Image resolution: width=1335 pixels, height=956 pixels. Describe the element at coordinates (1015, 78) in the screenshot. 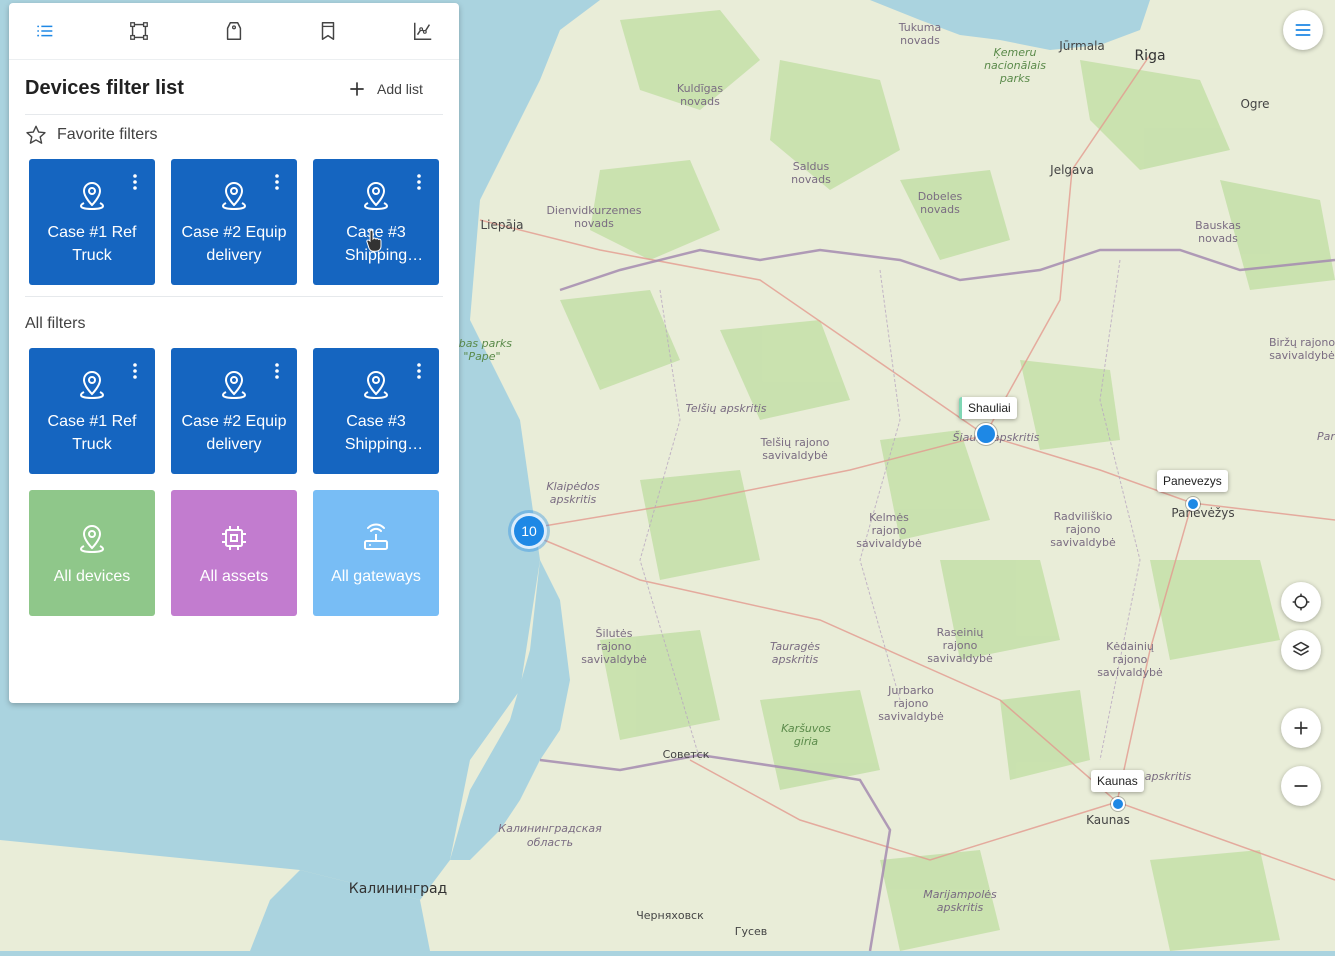

I see `place-label: parks` at that location.